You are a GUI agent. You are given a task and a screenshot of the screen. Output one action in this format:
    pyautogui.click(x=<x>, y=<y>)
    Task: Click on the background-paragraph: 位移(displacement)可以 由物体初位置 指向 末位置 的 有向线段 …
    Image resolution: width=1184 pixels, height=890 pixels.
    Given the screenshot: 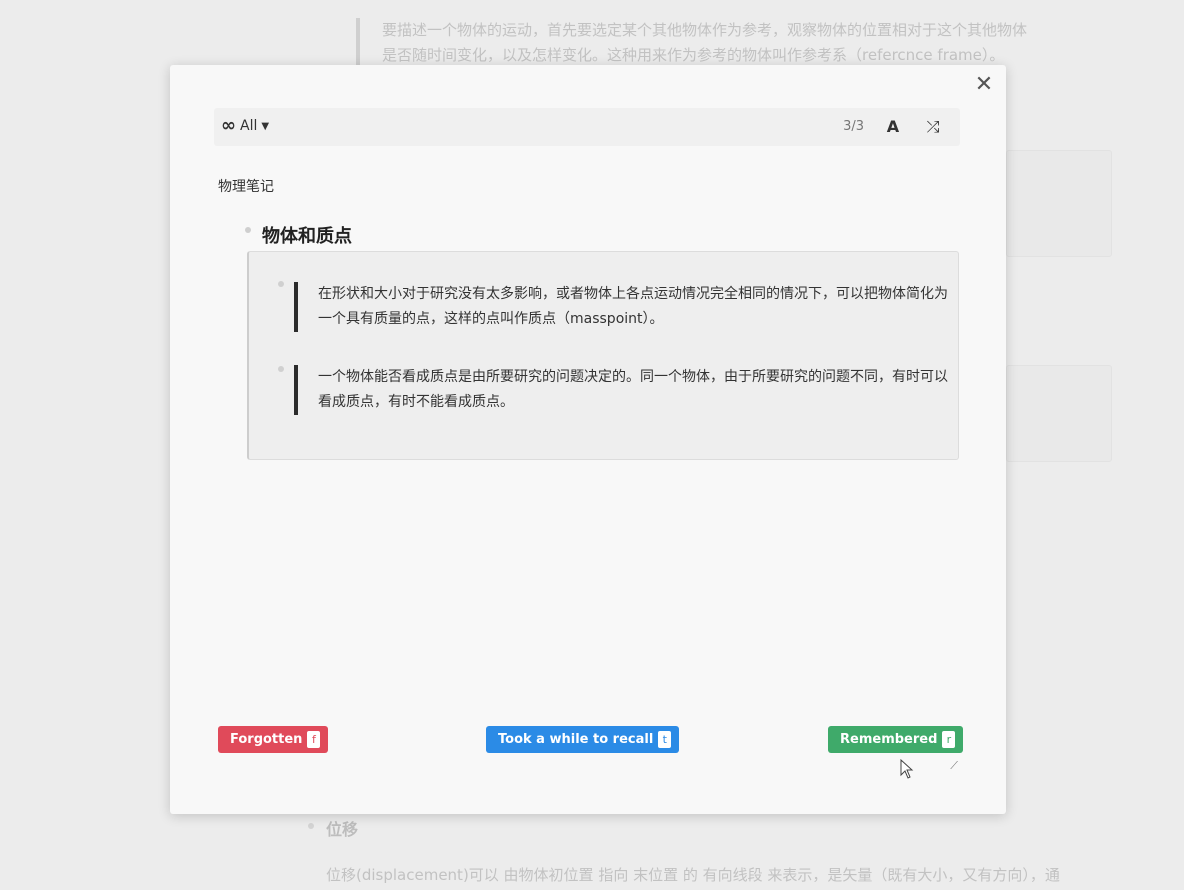 What is the action you would take?
    pyautogui.click(x=693, y=875)
    